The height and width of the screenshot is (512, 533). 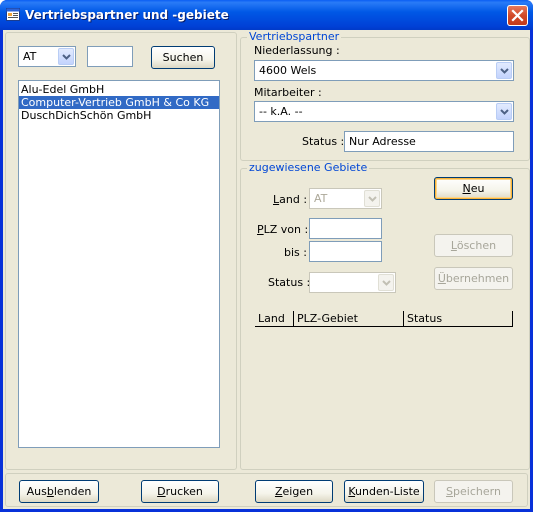 I want to click on bis-label: bis :, so click(x=295, y=252).